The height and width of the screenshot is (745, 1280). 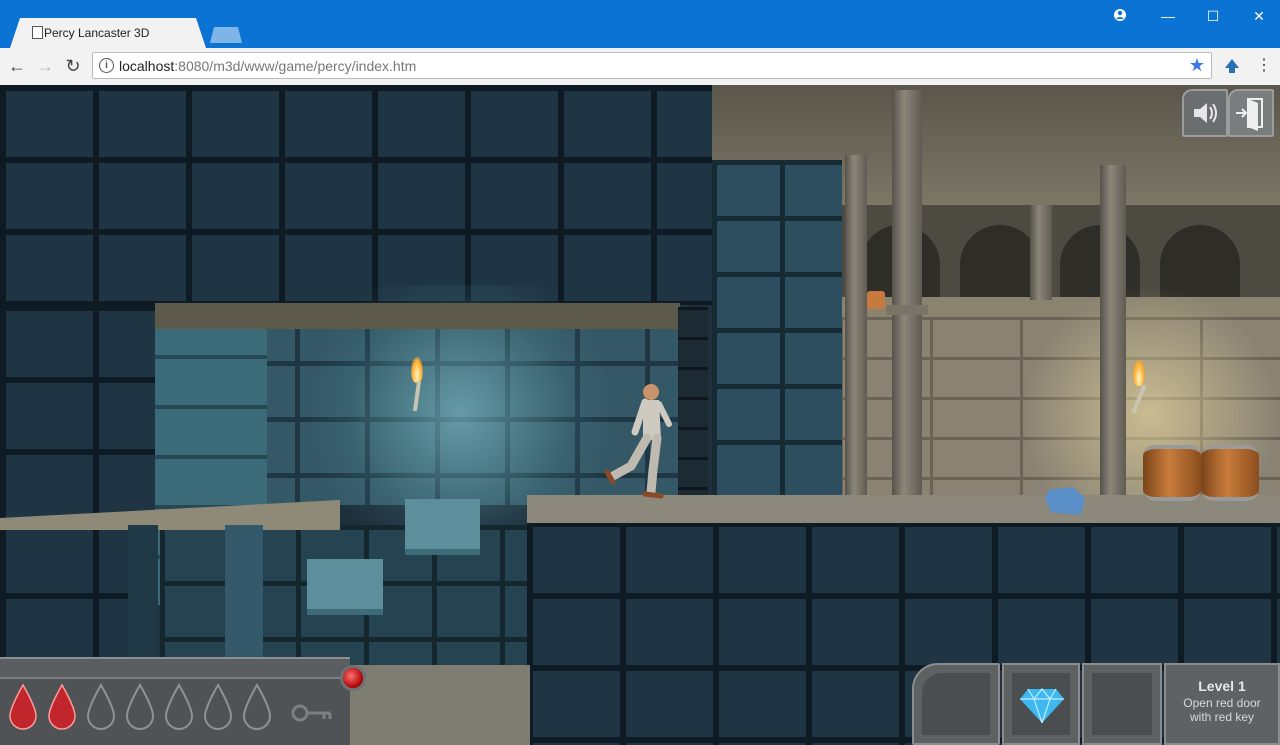 What do you see at coordinates (1197, 65) in the screenshot?
I see `bookmark-star-icon: ★` at bounding box center [1197, 65].